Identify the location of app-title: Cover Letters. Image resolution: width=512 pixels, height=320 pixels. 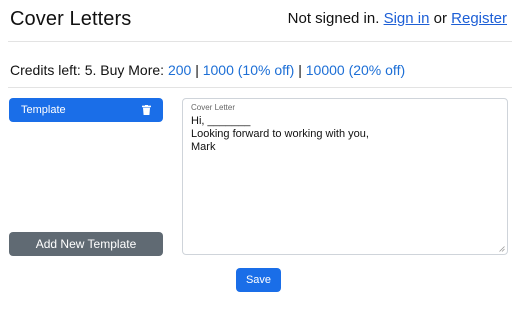
(71, 19).